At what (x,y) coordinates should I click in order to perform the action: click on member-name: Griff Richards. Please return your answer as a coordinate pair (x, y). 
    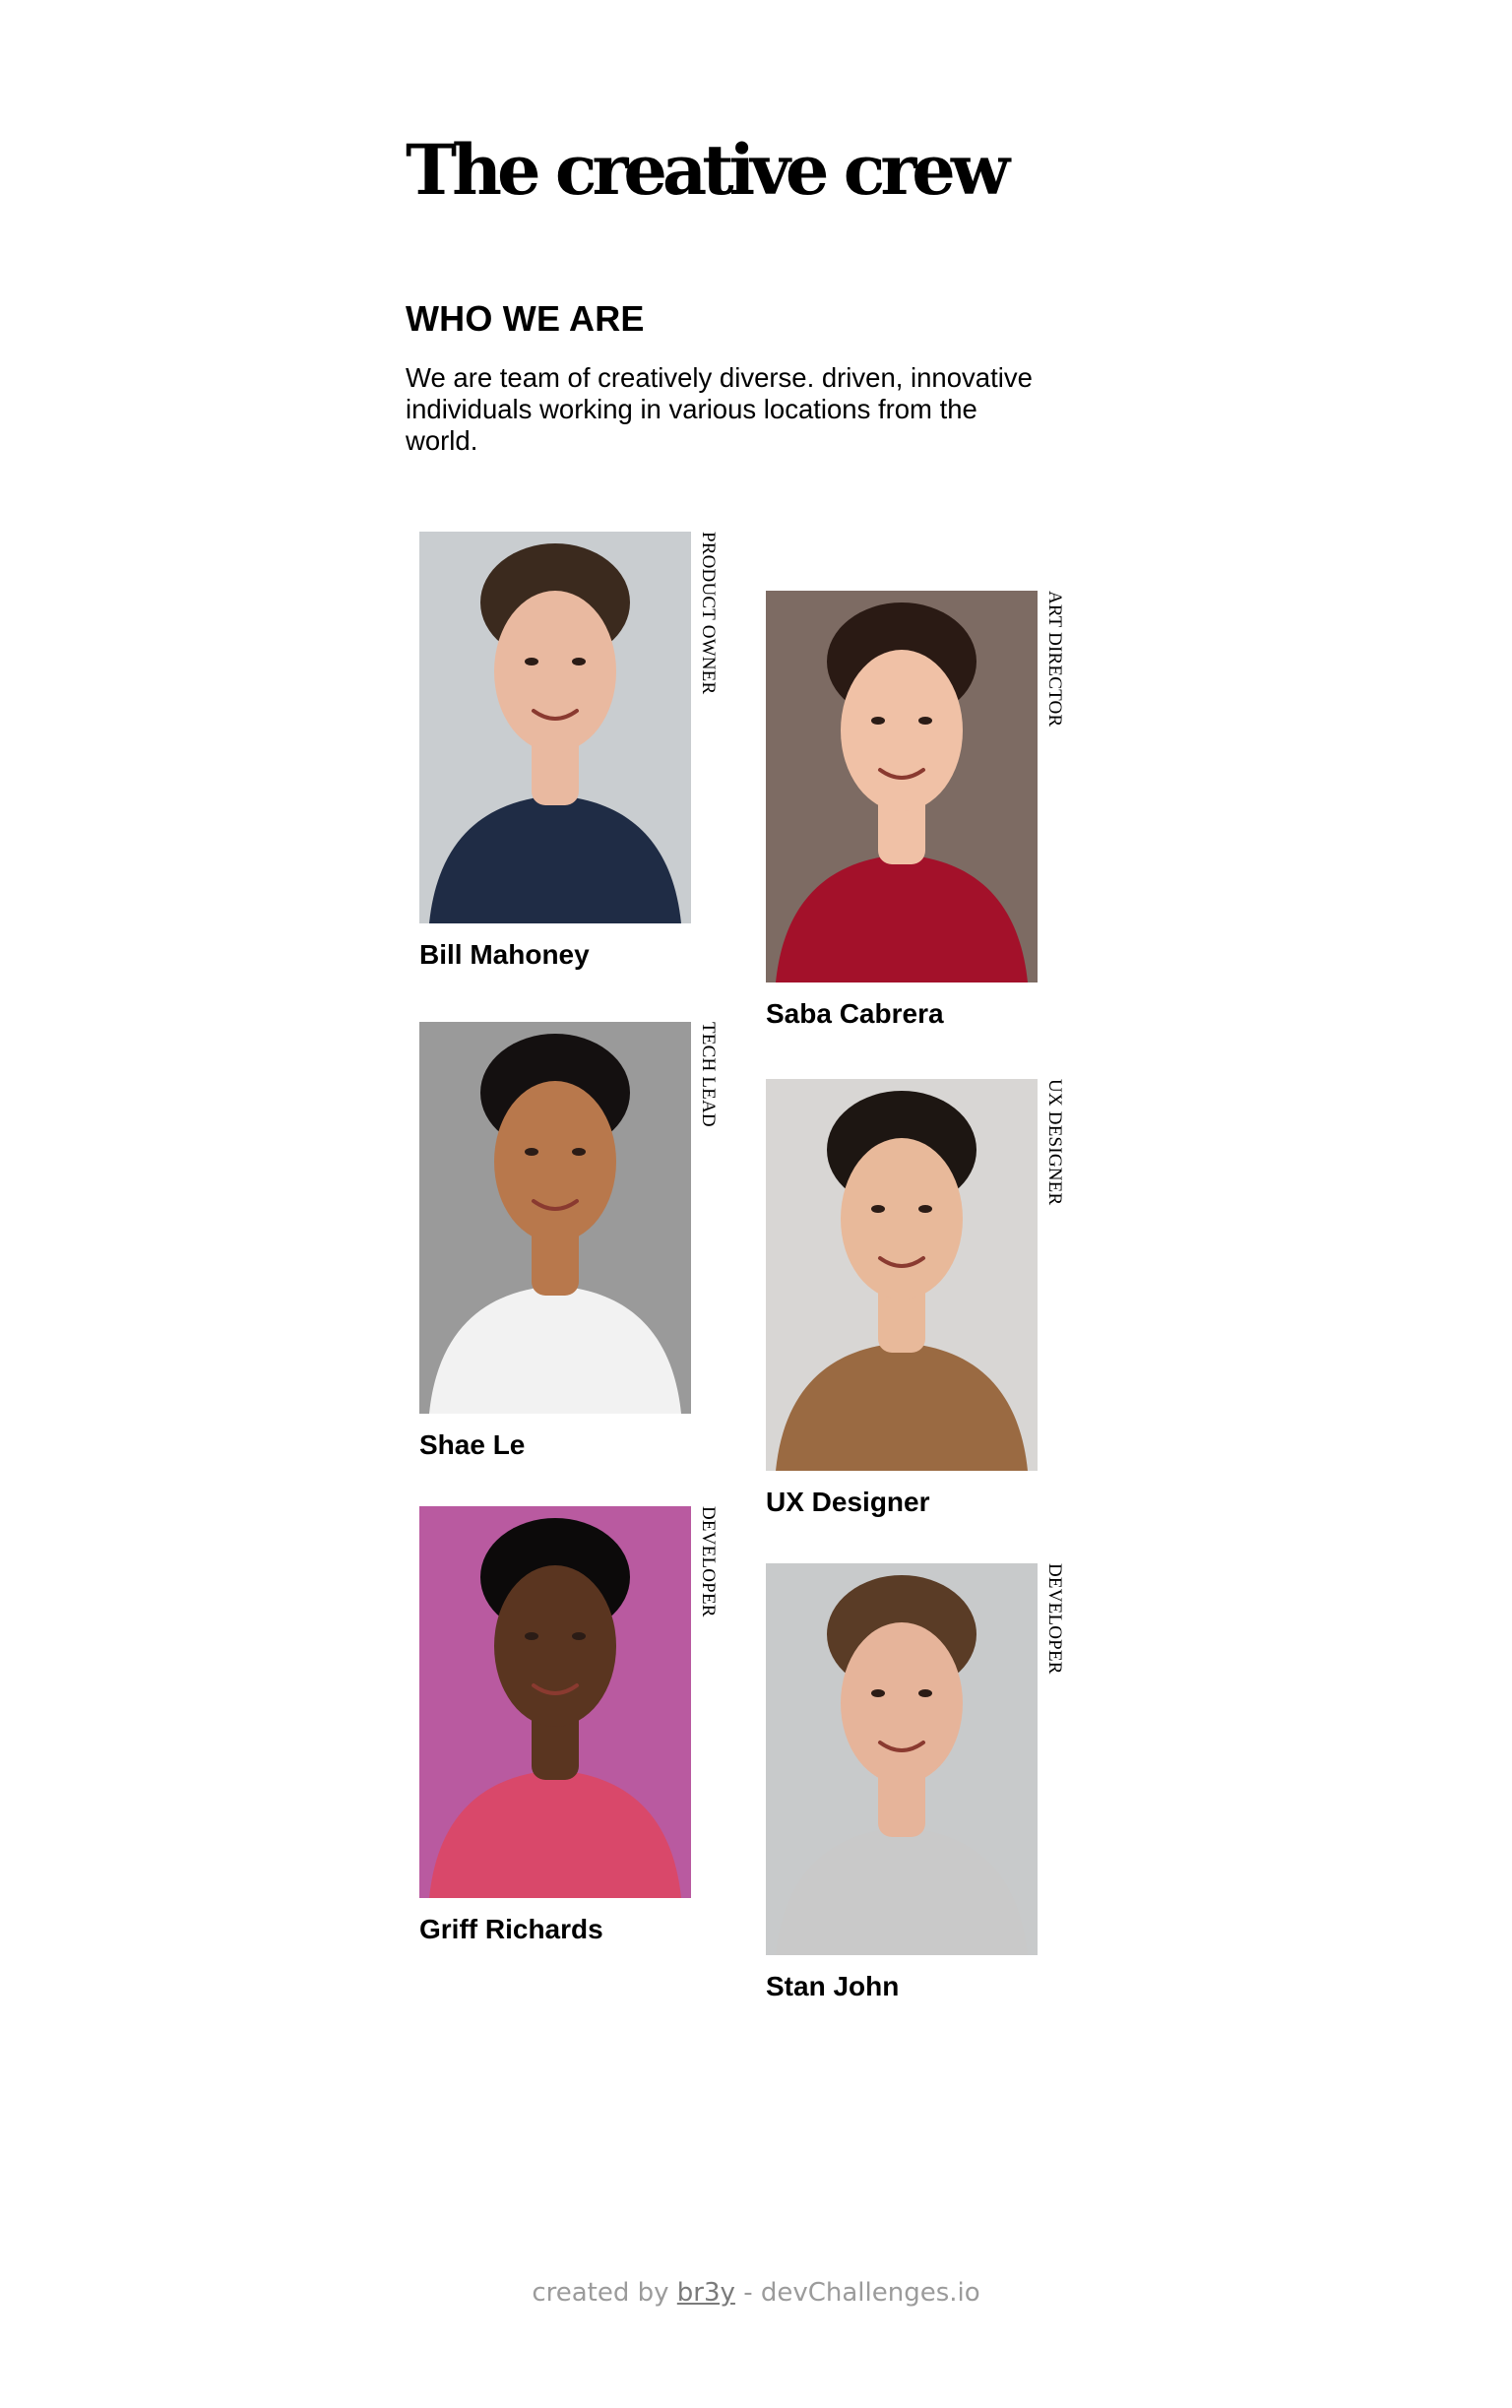
    Looking at the image, I should click on (511, 1929).